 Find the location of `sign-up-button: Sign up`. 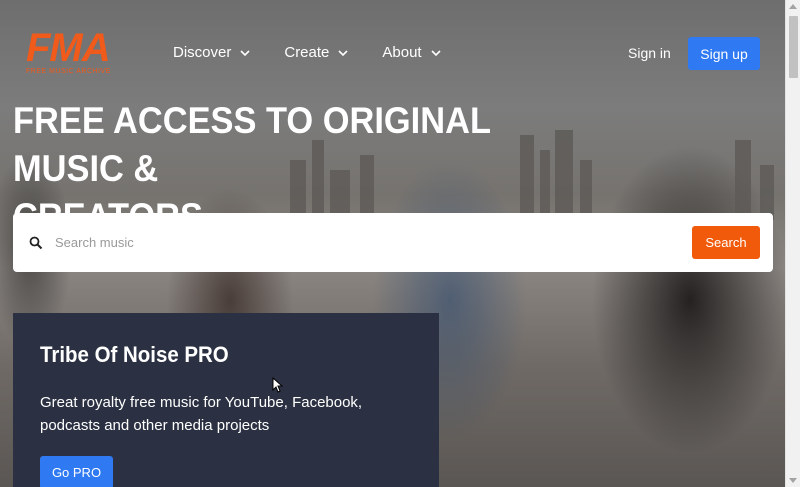

sign-up-button: Sign up is located at coordinates (724, 53).